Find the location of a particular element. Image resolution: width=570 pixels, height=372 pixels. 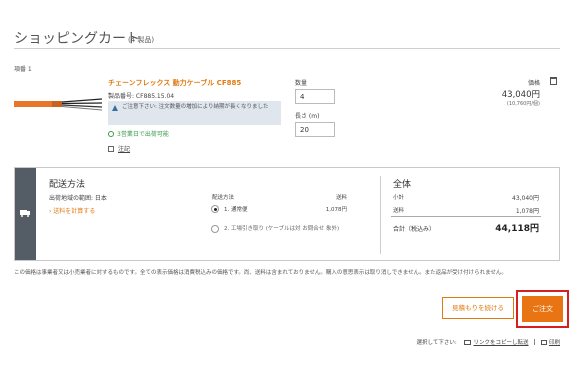

subtotal-label: 小計 is located at coordinates (399, 198).